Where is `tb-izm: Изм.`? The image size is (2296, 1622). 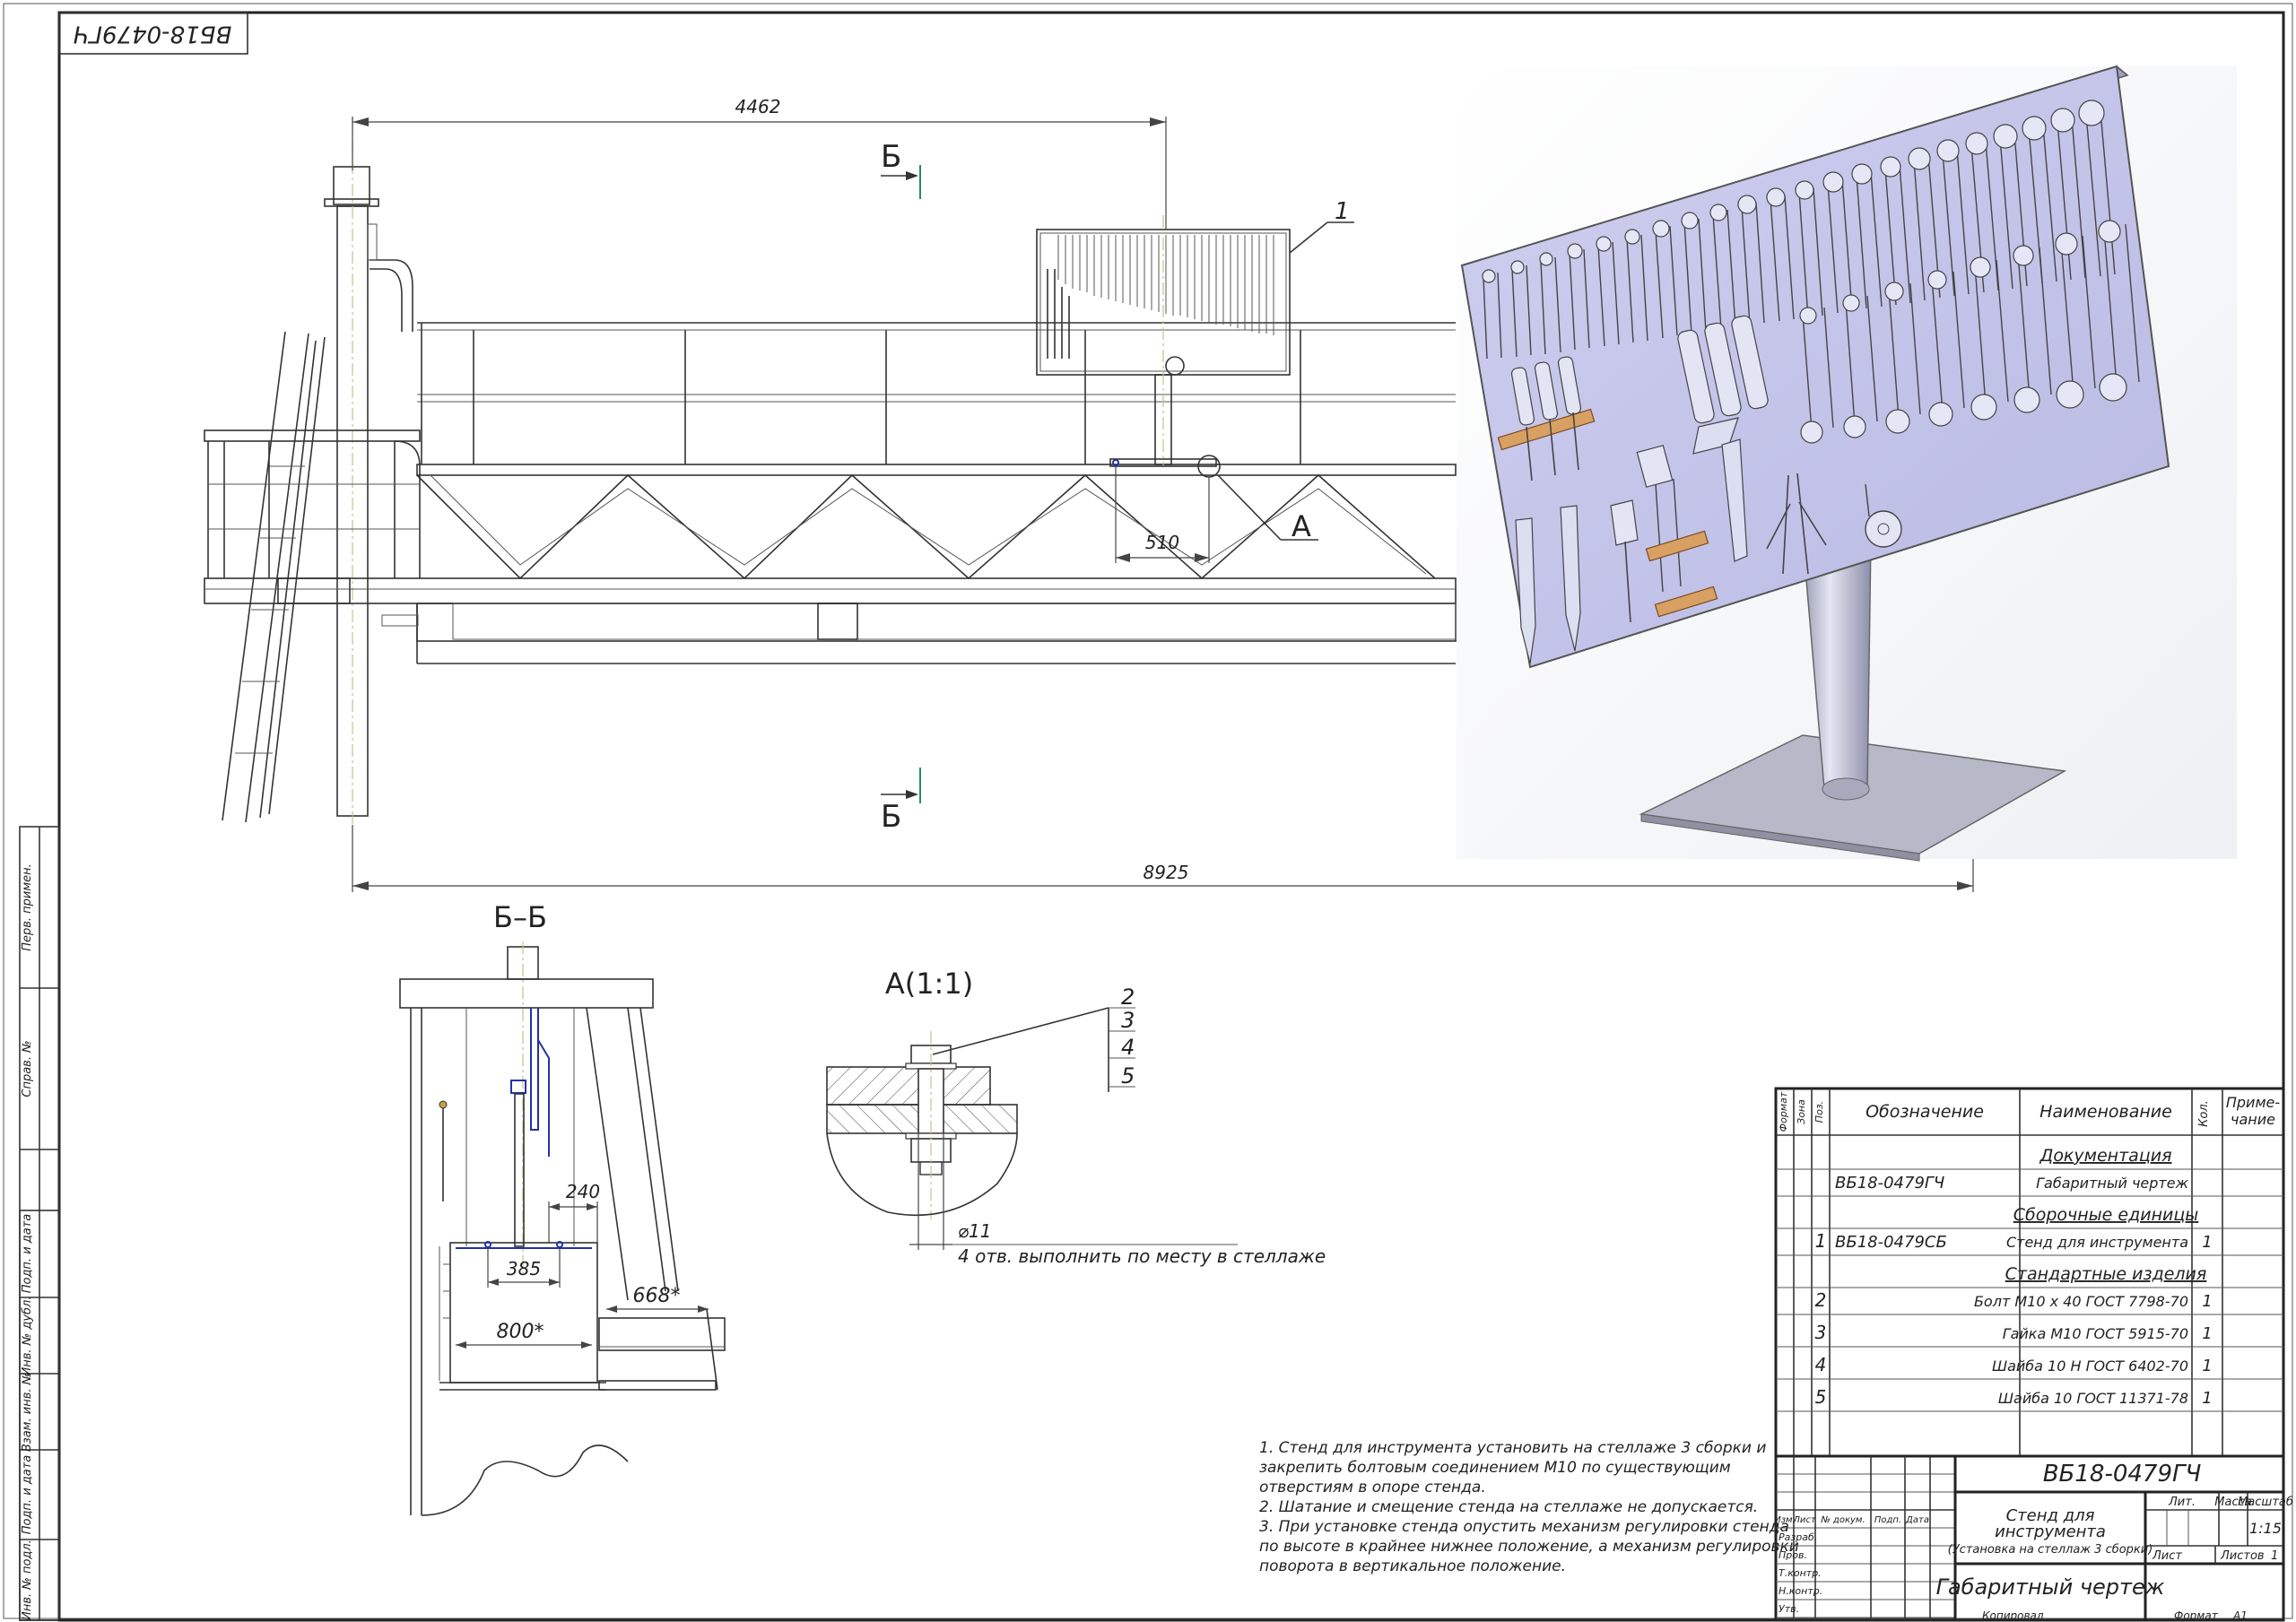 tb-izm: Изм. is located at coordinates (1785, 1520).